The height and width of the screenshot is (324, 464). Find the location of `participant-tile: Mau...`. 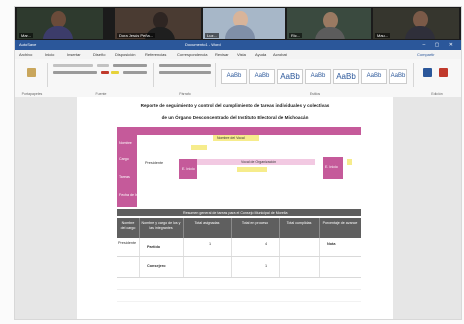

participant-tile: Mau... is located at coordinates (416, 23).